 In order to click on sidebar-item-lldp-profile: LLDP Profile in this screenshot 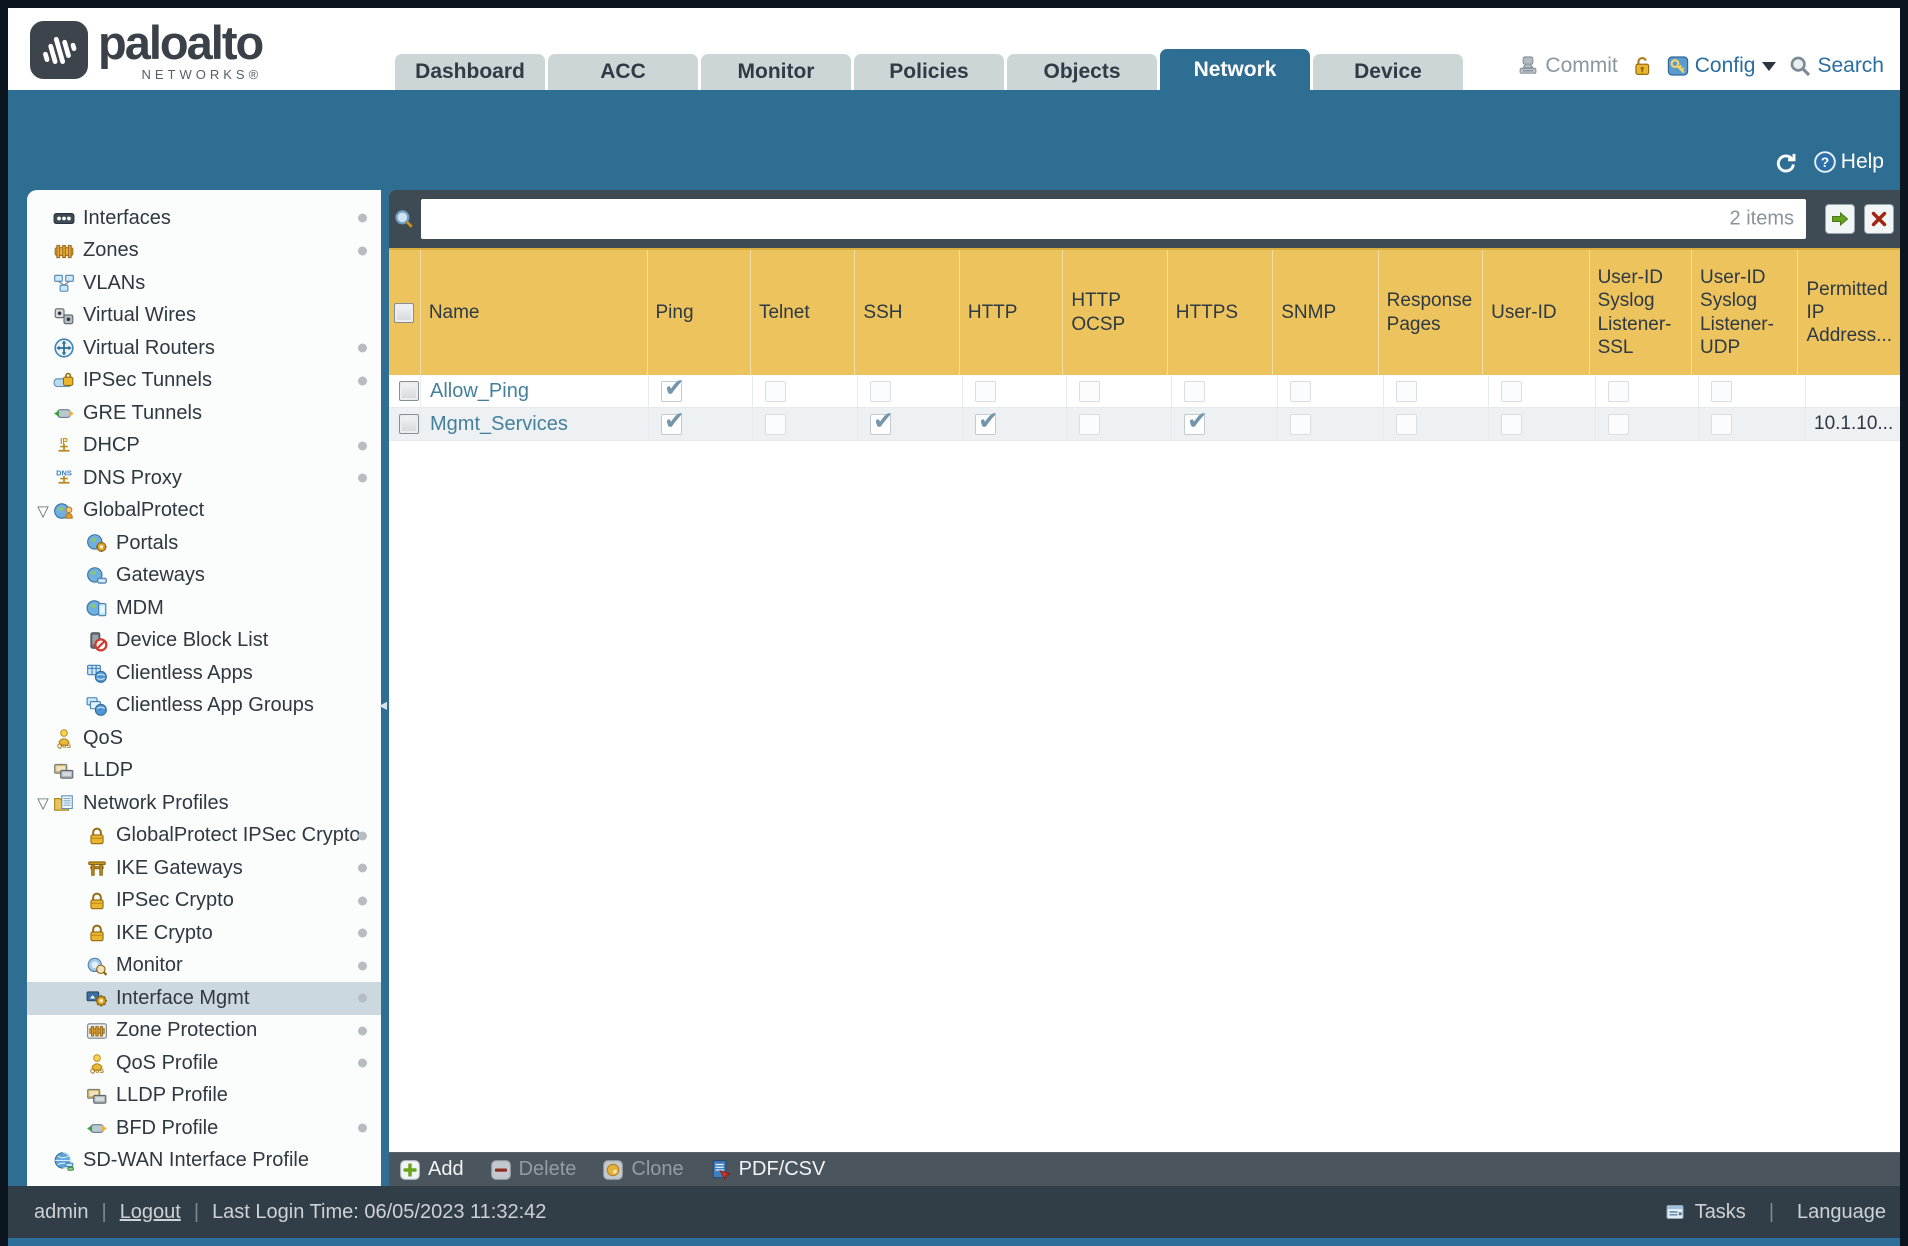, I will do `click(204, 1096)`.